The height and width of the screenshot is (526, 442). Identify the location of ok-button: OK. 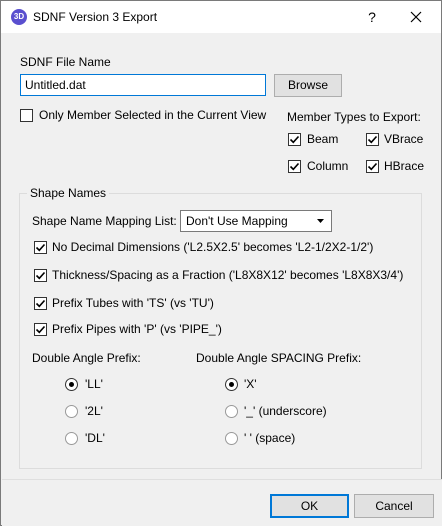
(309, 506).